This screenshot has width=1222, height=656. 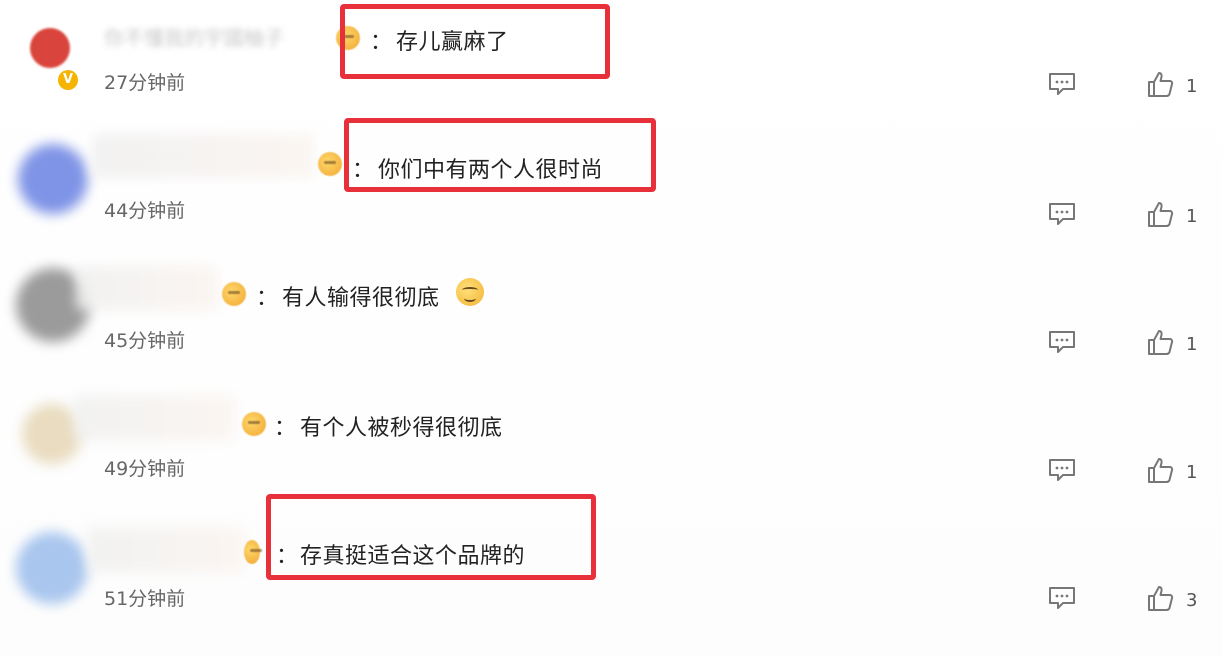 What do you see at coordinates (145, 599) in the screenshot?
I see `comment-time: 51分钟前` at bounding box center [145, 599].